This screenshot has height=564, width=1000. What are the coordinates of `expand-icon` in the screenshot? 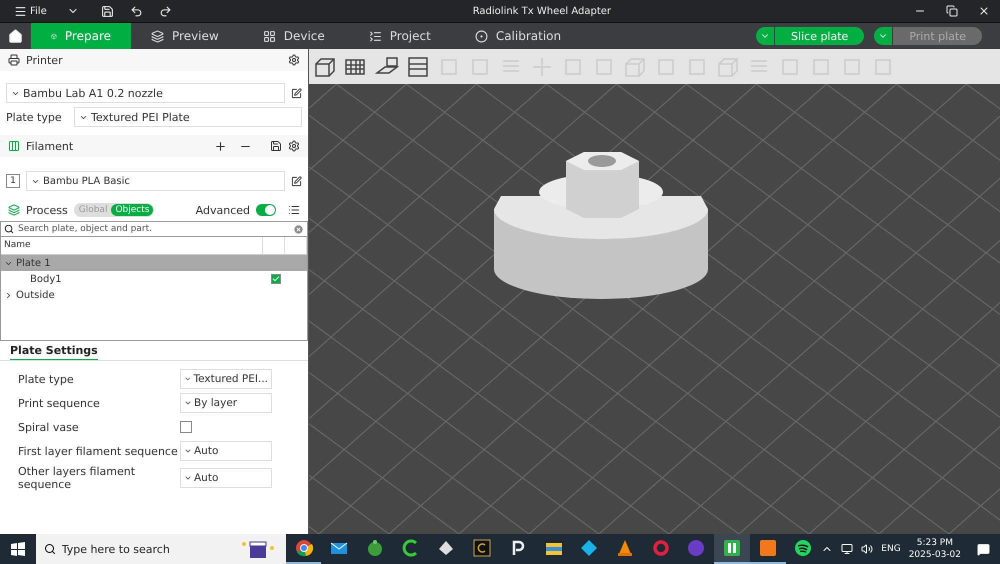 It's located at (8, 295).